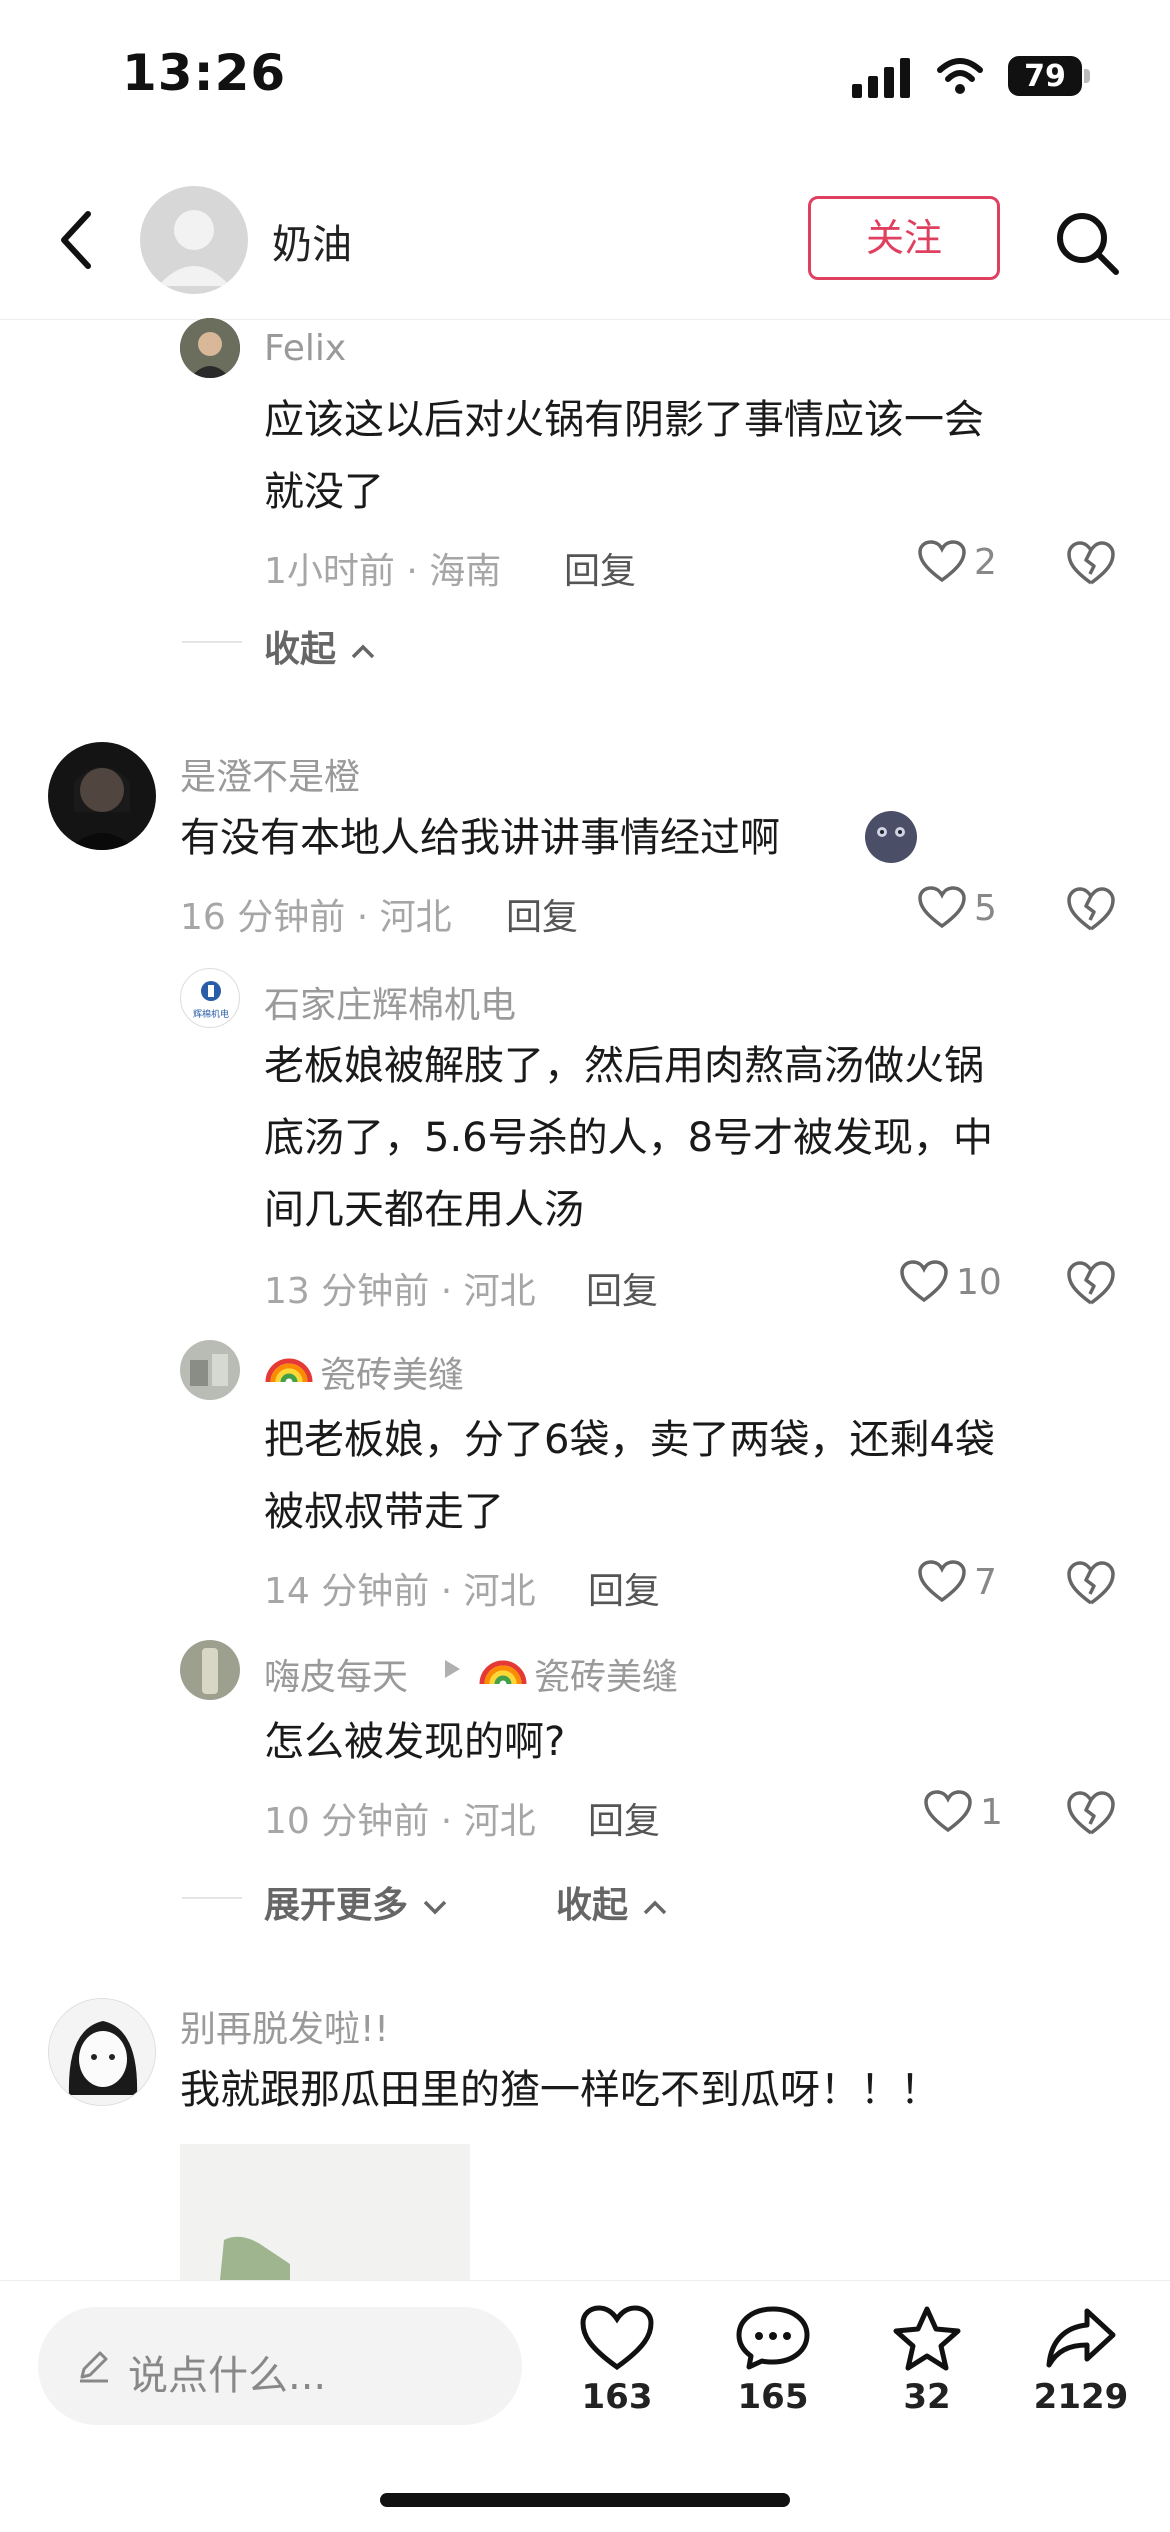  What do you see at coordinates (624, 420) in the screenshot?
I see `comment-text-line: 应该这以后对火锅有阴影了事情应该一会` at bounding box center [624, 420].